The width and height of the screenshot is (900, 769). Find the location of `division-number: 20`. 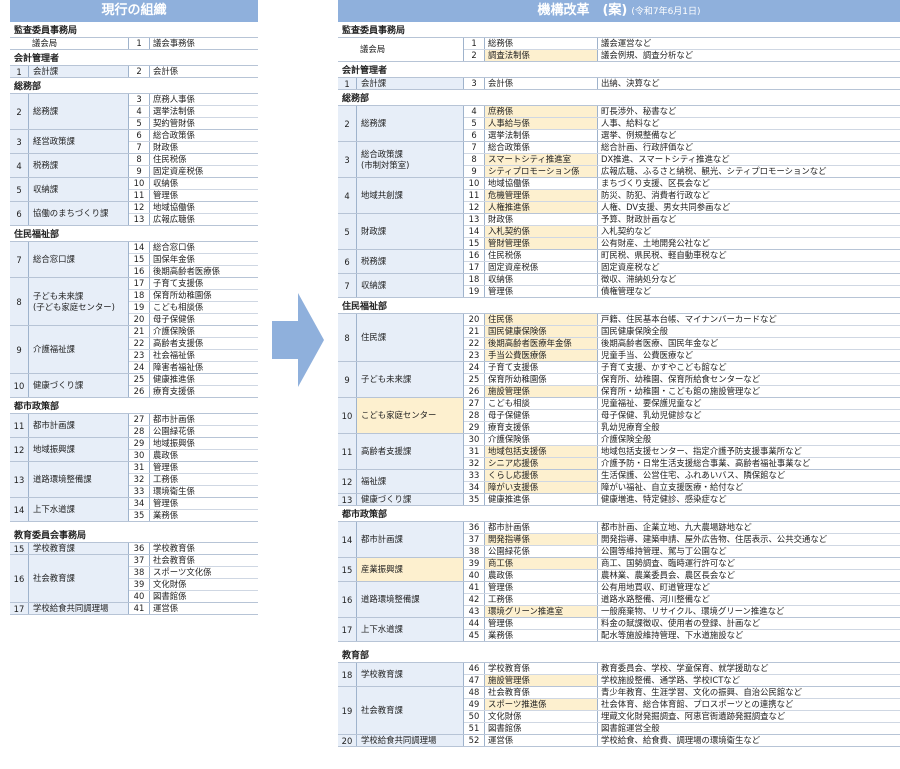

division-number: 20 is located at coordinates (347, 740).